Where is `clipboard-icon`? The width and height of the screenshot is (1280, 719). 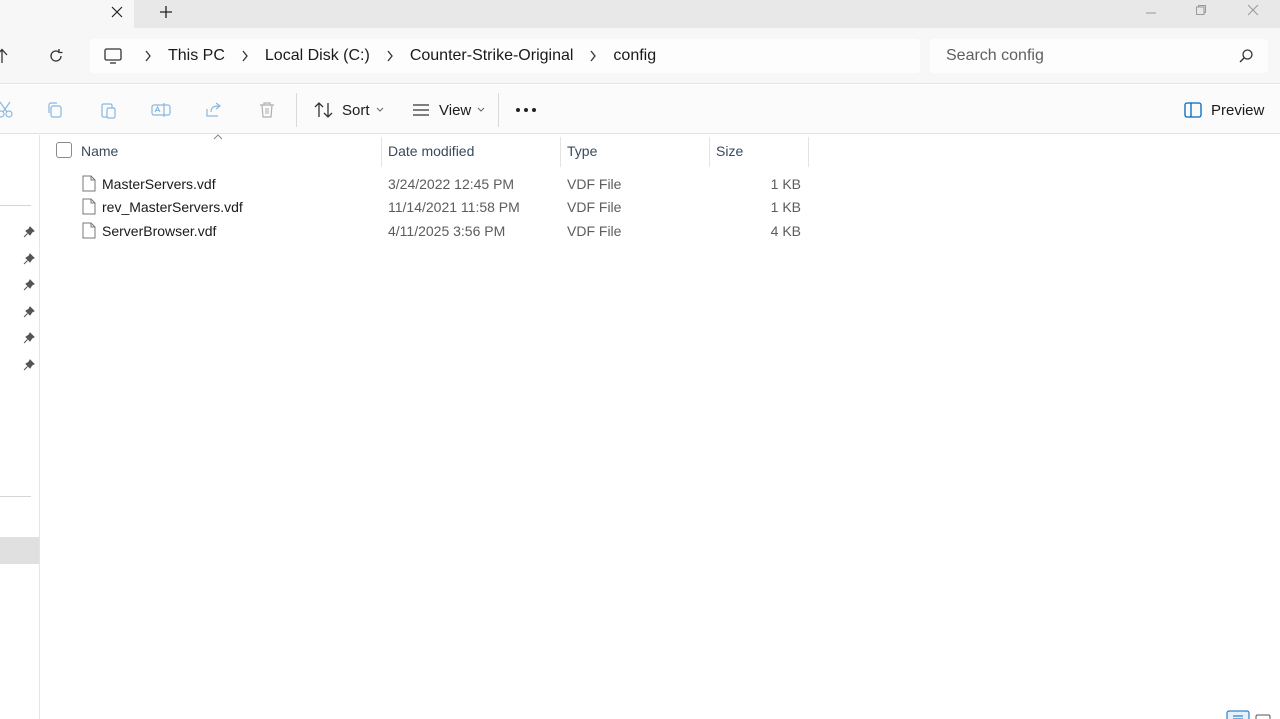
clipboard-icon is located at coordinates (108, 111).